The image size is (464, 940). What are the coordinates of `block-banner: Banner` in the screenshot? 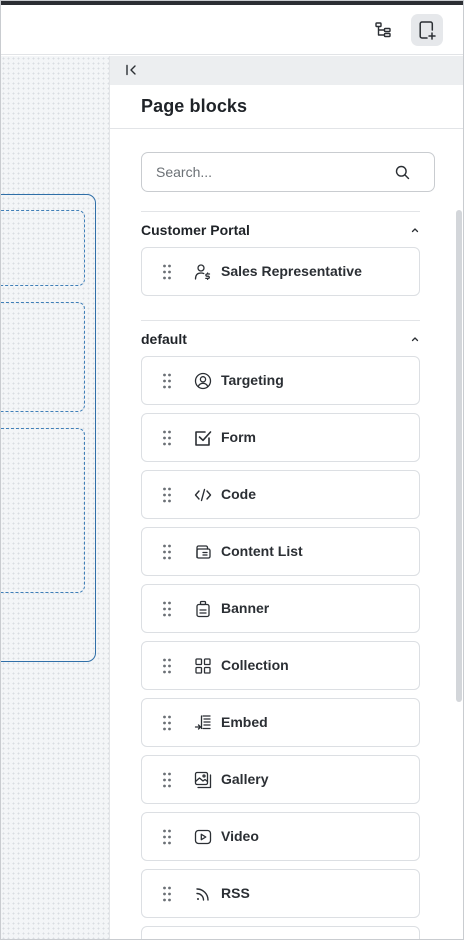 It's located at (280, 608).